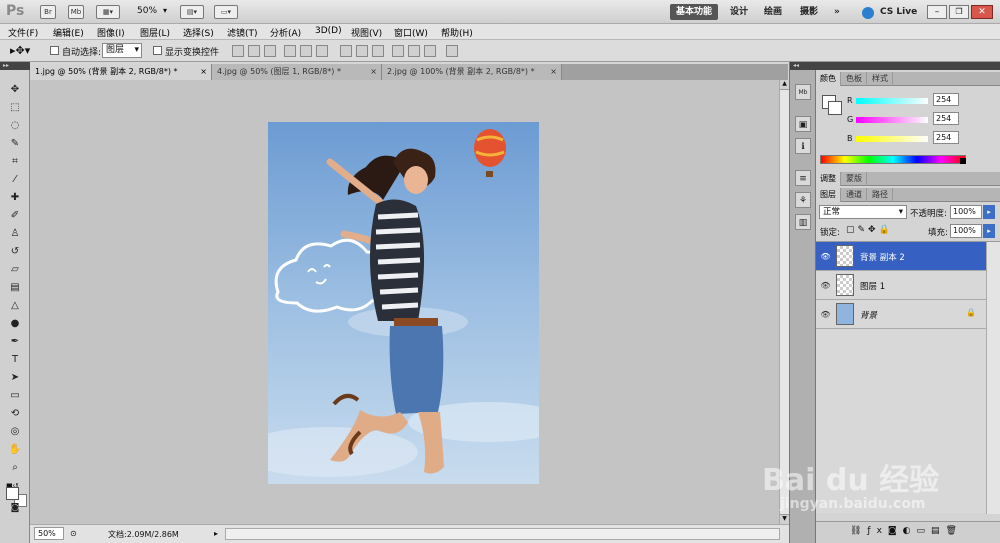 The image size is (1000, 543). Describe the element at coordinates (993, 378) in the screenshot. I see `layers-scrollbar` at that location.